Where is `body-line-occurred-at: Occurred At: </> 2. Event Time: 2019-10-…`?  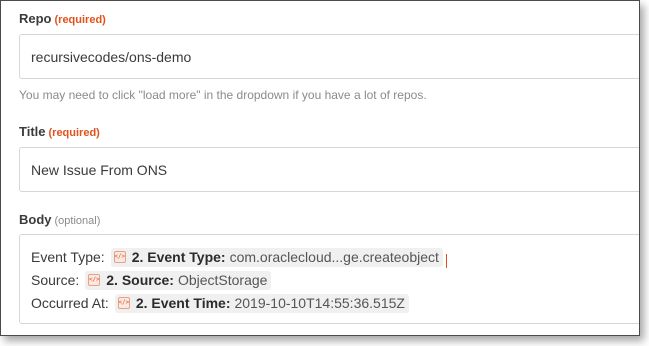
body-line-occurred-at: Occurred At: </> 2. Event Time: 2019-10-… is located at coordinates (220, 303).